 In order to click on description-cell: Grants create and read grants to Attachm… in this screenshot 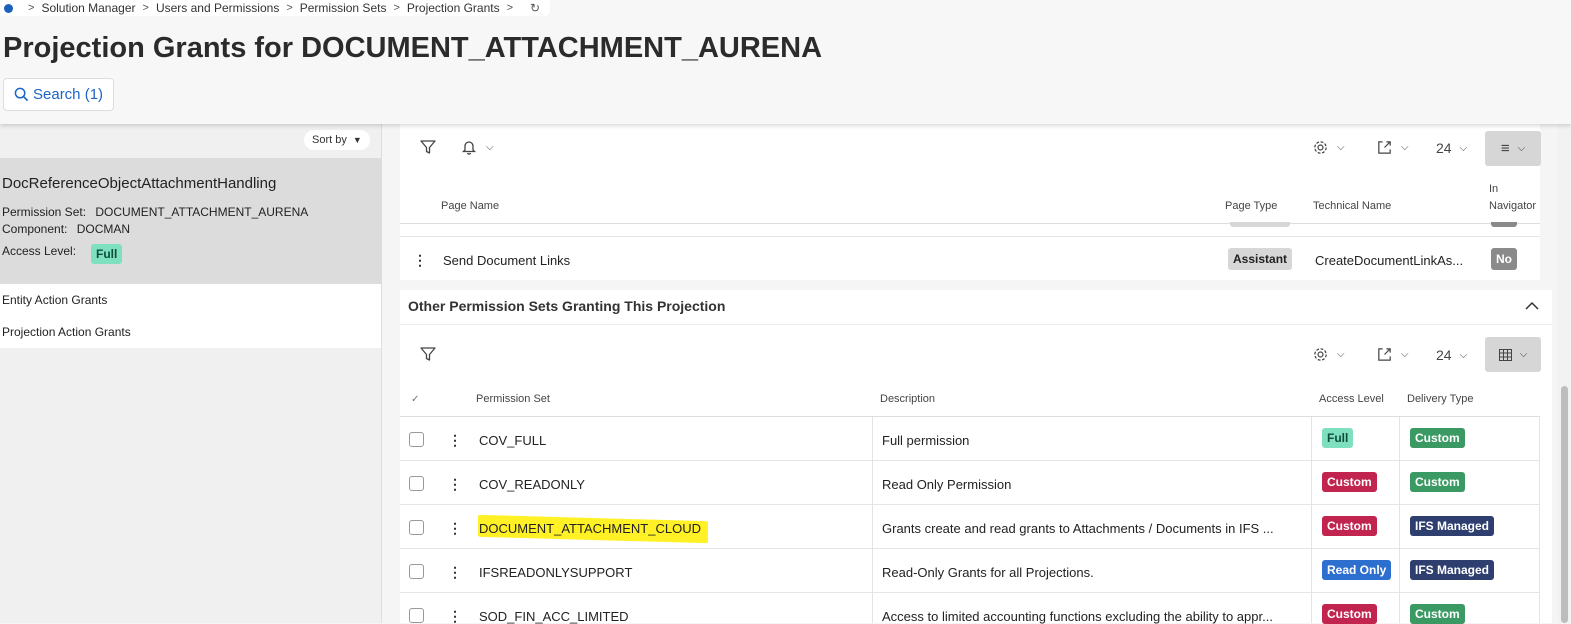, I will do `click(1078, 528)`.